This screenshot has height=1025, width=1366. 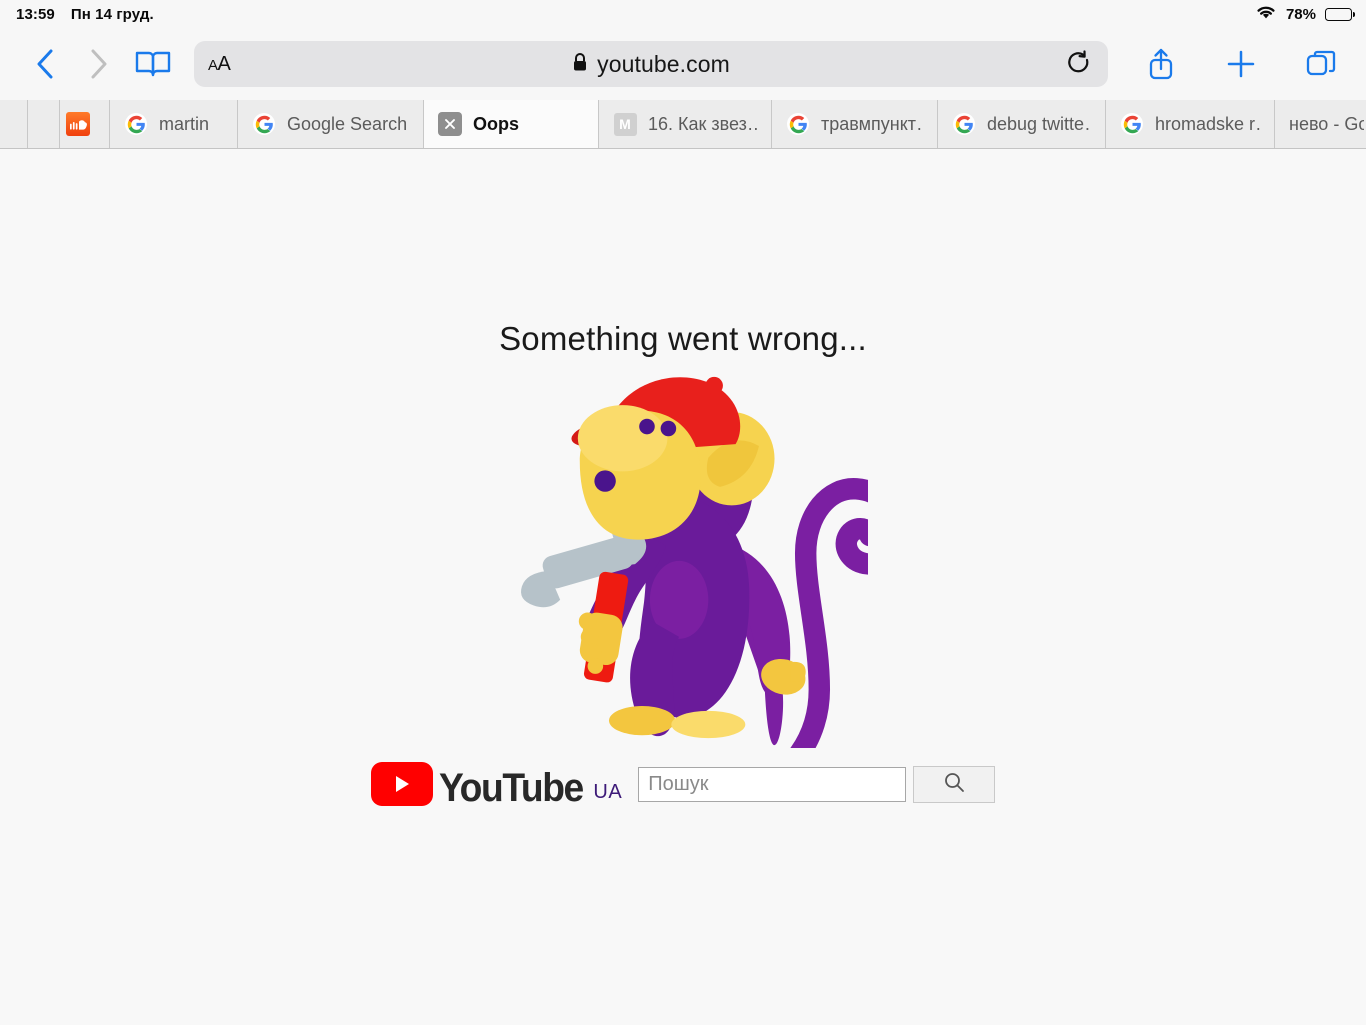 I want to click on address-bar-url-group: youtube.com, so click(x=651, y=64).